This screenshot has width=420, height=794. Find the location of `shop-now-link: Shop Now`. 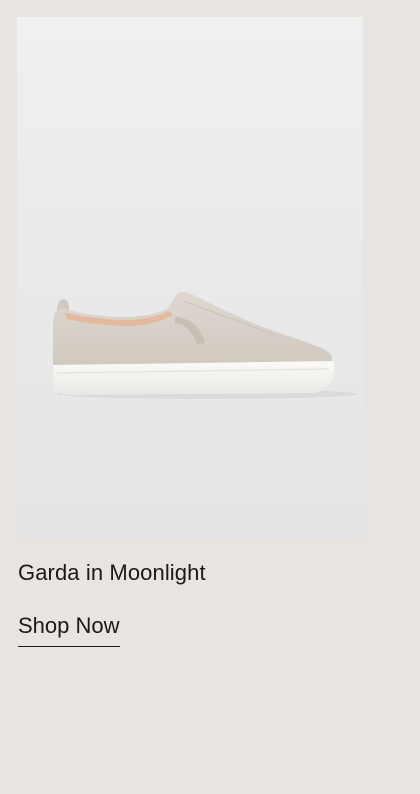

shop-now-link: Shop Now is located at coordinates (69, 629).